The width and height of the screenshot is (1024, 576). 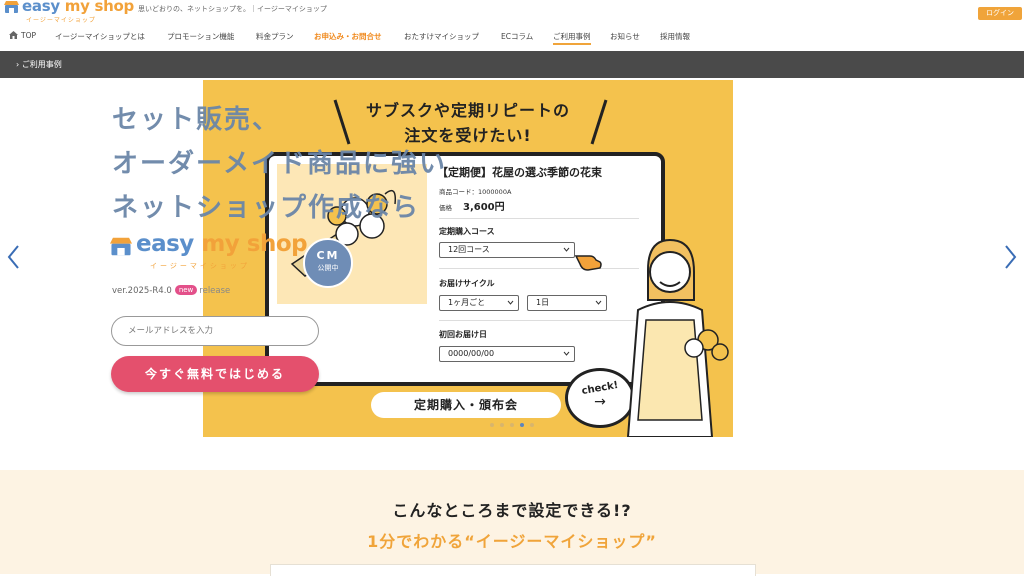 I want to click on promo-subtitle: 1分でわかる“イージーマイショップ”, so click(x=512, y=541).